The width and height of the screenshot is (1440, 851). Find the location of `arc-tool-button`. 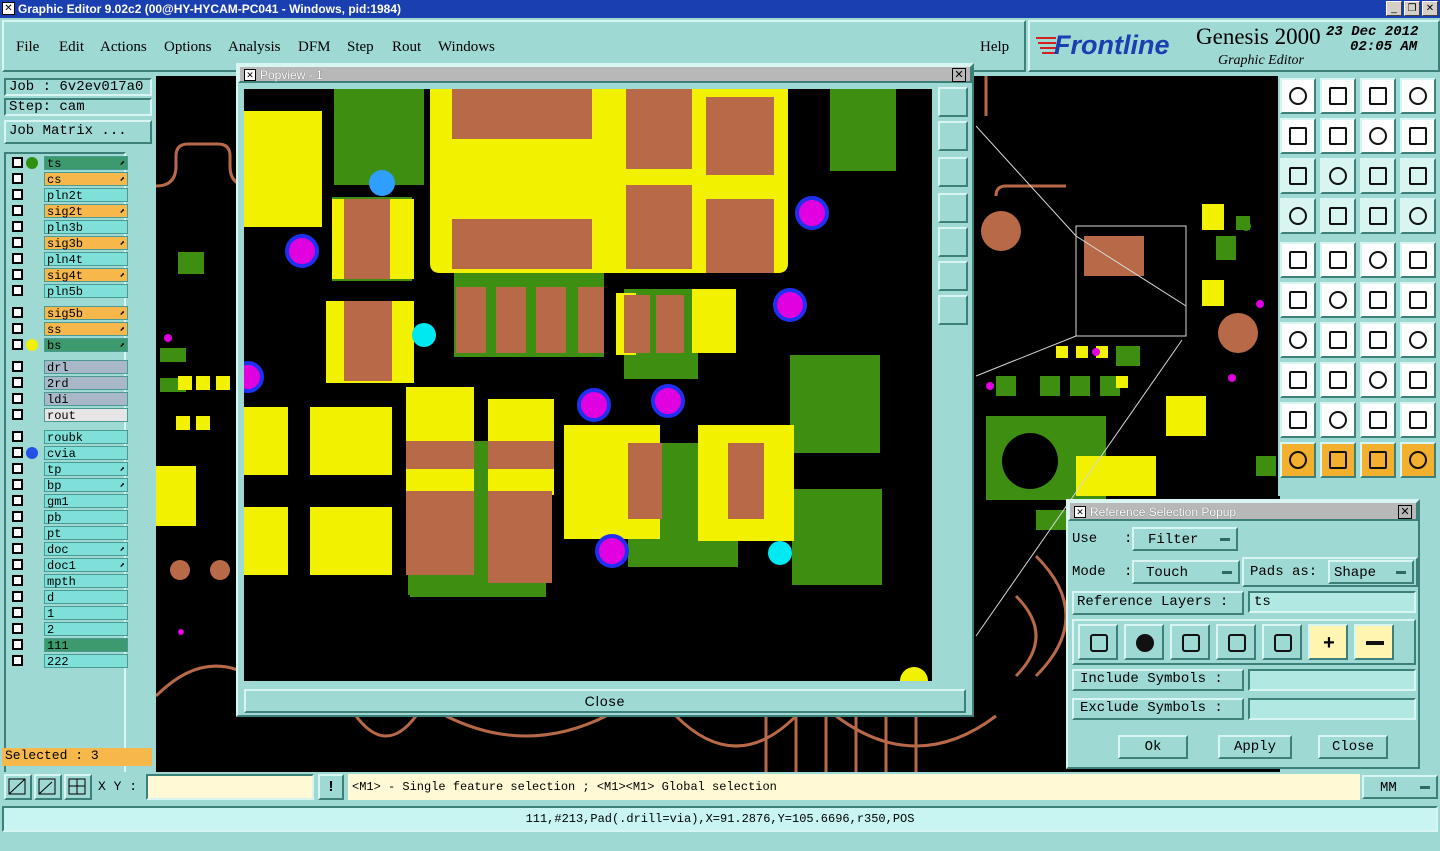

arc-tool-button is located at coordinates (1338, 420).